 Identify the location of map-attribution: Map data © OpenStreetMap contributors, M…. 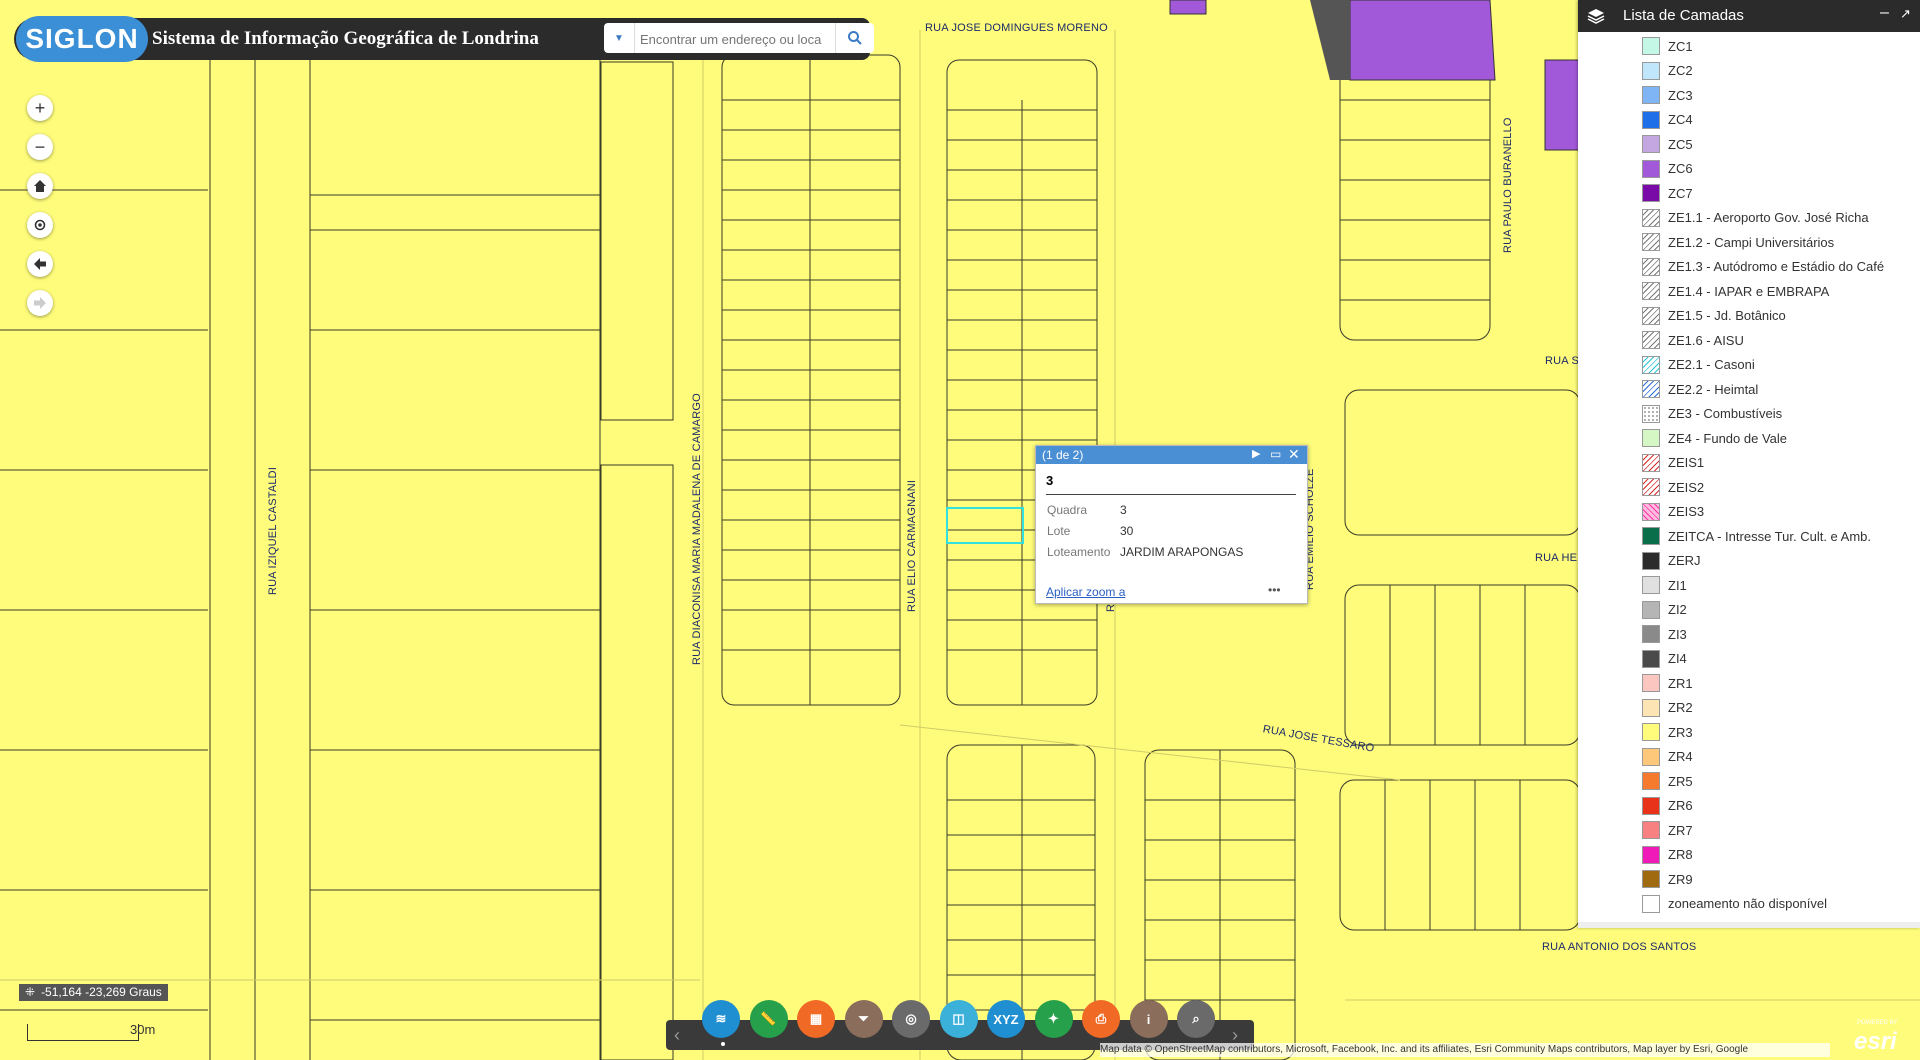
(1465, 1050).